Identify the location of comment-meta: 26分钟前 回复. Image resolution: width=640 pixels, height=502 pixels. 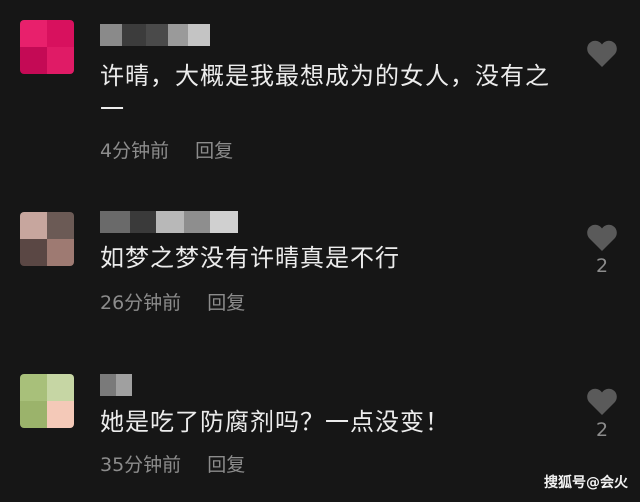
(172, 301).